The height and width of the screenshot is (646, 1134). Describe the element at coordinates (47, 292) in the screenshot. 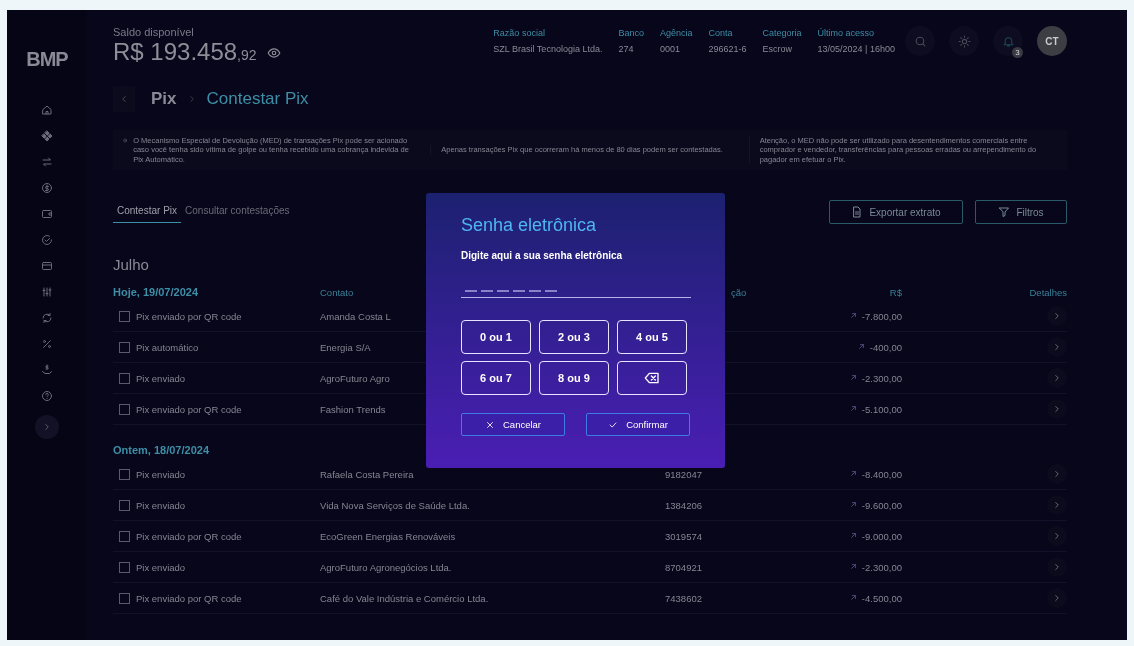

I see `sliders-icon` at that location.